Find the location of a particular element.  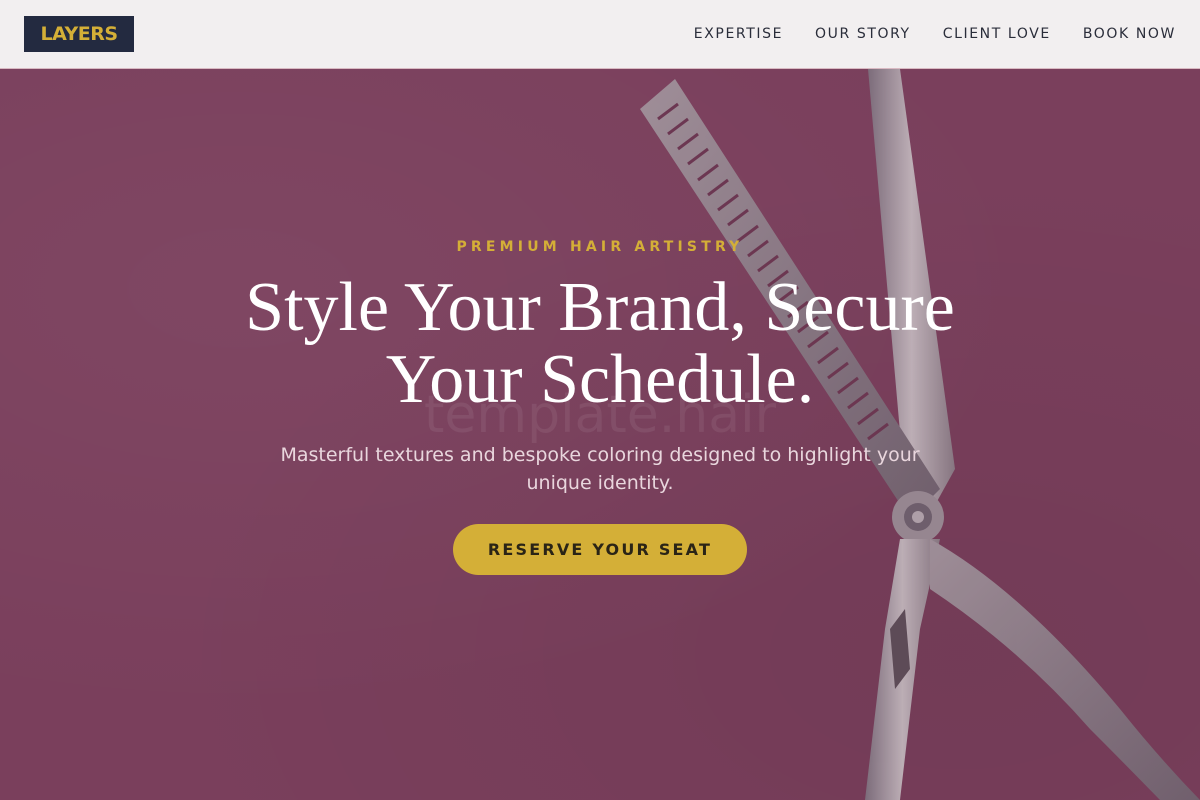

nav-link-expertise: EXPERTISE is located at coordinates (738, 34).